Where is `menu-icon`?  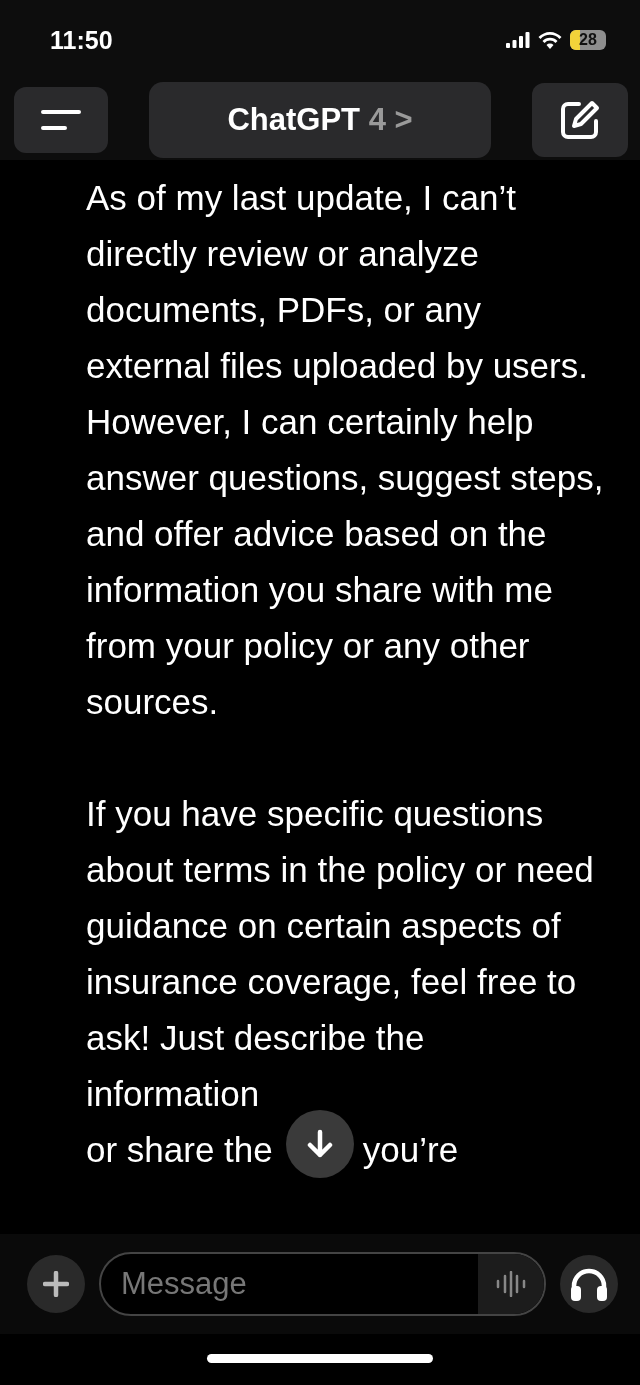 menu-icon is located at coordinates (61, 120).